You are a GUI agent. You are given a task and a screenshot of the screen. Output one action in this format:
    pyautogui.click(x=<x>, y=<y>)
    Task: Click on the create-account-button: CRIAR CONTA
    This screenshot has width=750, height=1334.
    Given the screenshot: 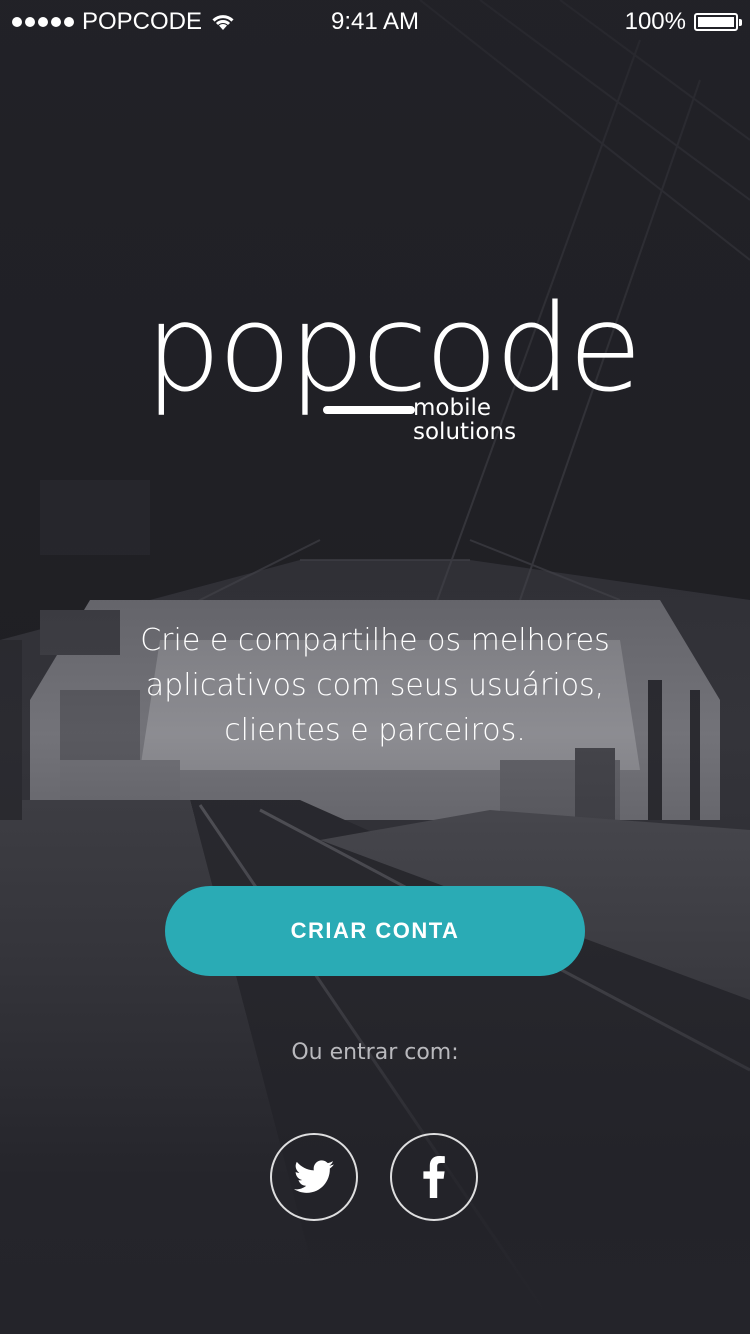 What is the action you would take?
    pyautogui.click(x=375, y=931)
    